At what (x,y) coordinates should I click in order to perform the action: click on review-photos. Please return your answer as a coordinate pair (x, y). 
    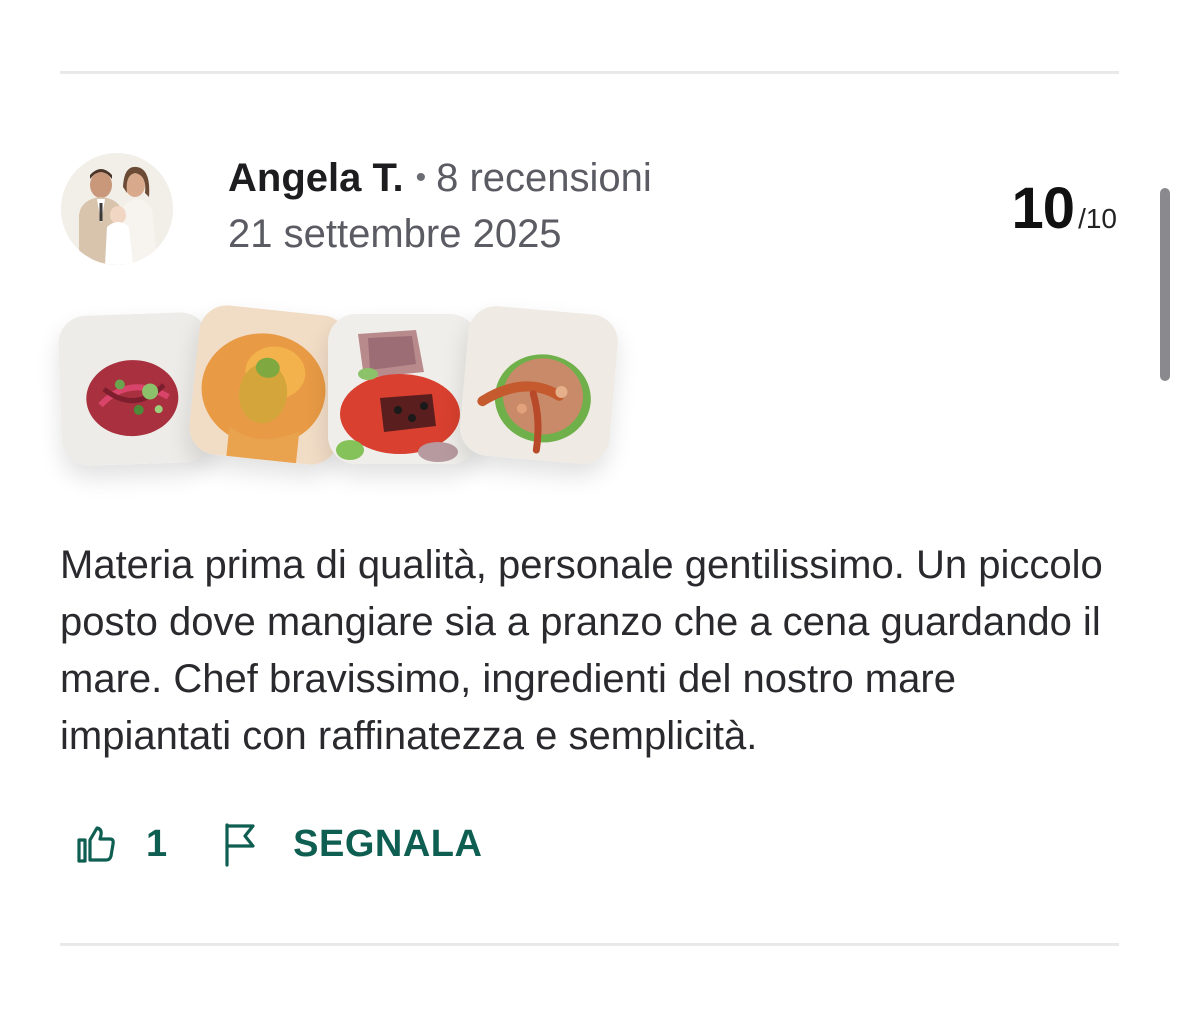
    Looking at the image, I should click on (348, 404).